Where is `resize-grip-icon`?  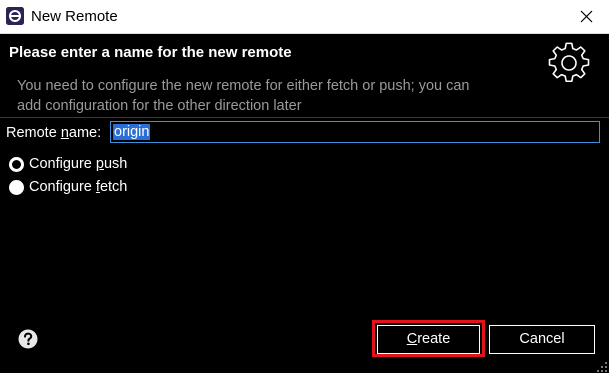
resize-grip-icon is located at coordinates (602, 366).